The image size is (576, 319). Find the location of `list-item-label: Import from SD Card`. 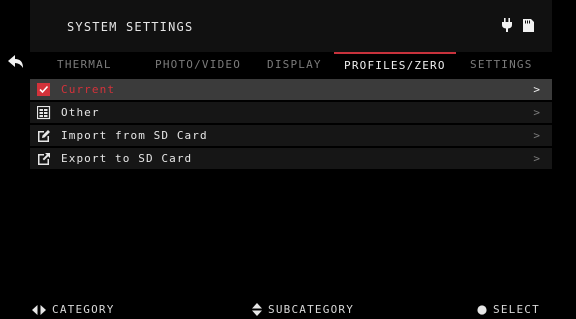

list-item-label: Import from SD Card is located at coordinates (134, 135).